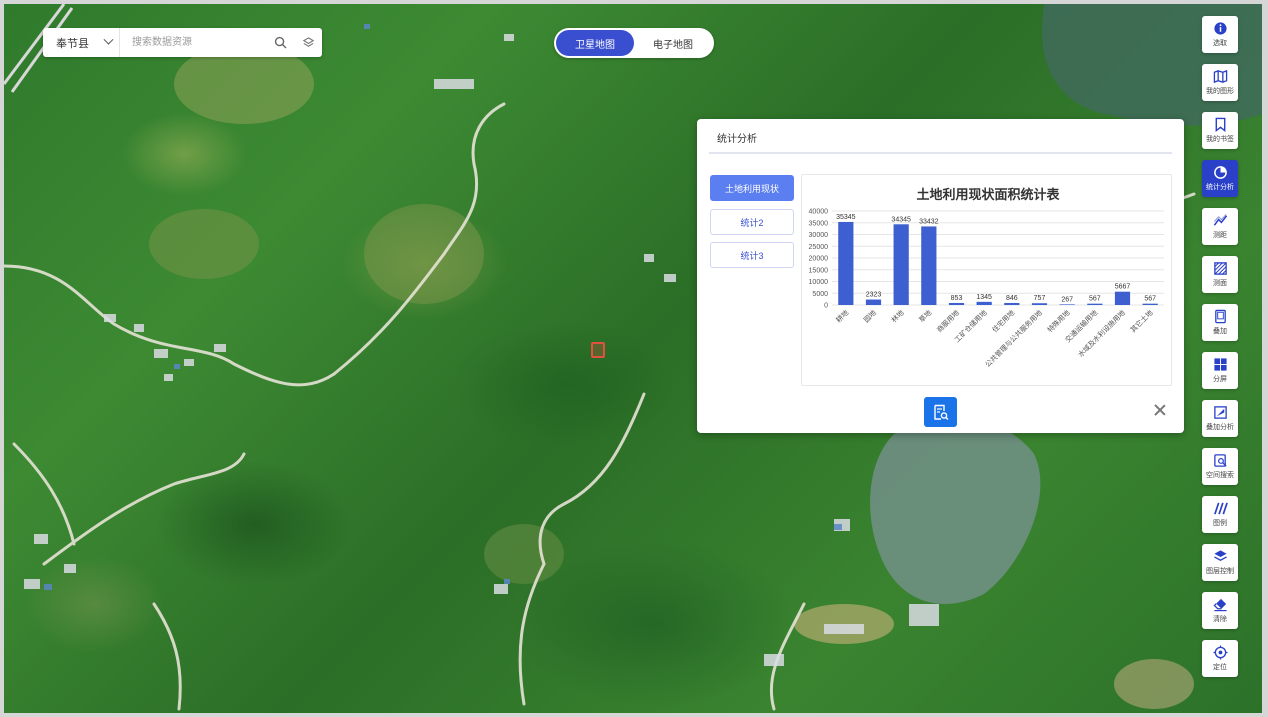 The image size is (1268, 717). Describe the element at coordinates (1220, 82) in the screenshot. I see `my-shapes-button: 我的图形` at that location.